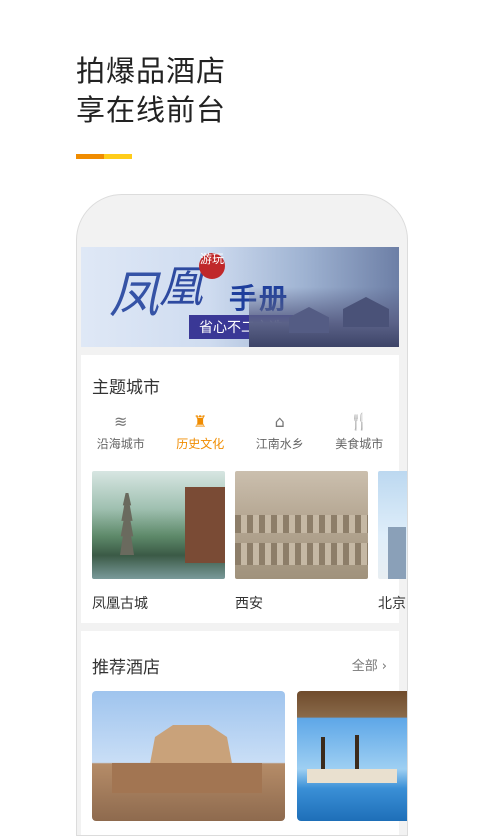 The image size is (480, 836). What do you see at coordinates (126, 668) in the screenshot?
I see `recommended-hotels-title: 推荐酒店` at bounding box center [126, 668].